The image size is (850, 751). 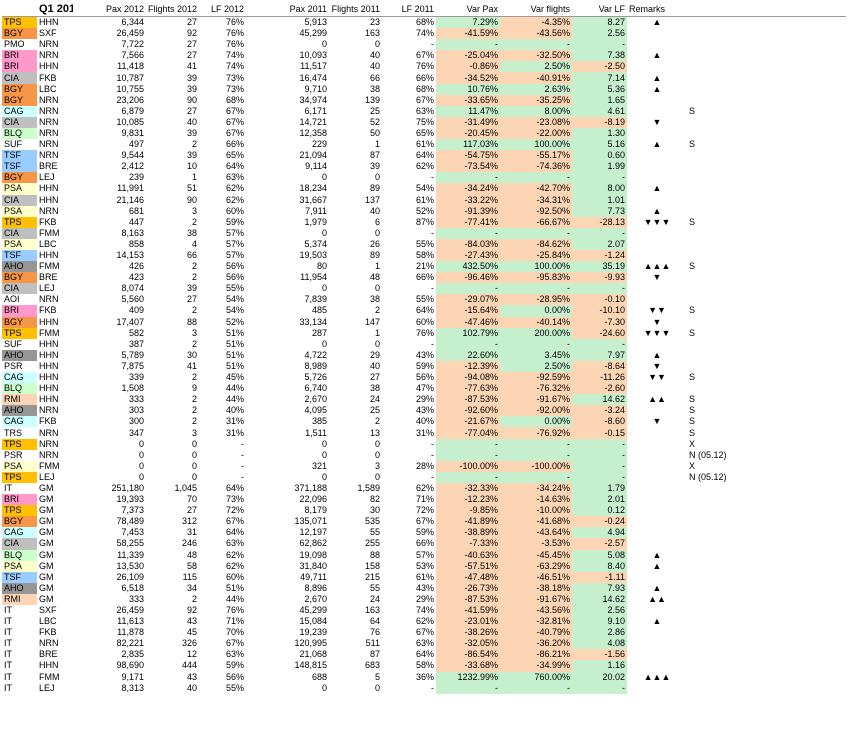 I want to click on lf-2011: 66%, so click(x=424, y=77).